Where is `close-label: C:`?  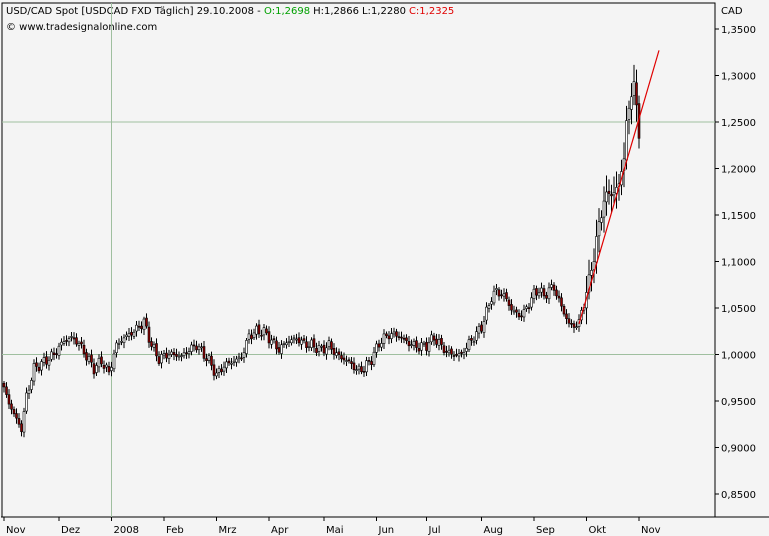 close-label: C: is located at coordinates (414, 11).